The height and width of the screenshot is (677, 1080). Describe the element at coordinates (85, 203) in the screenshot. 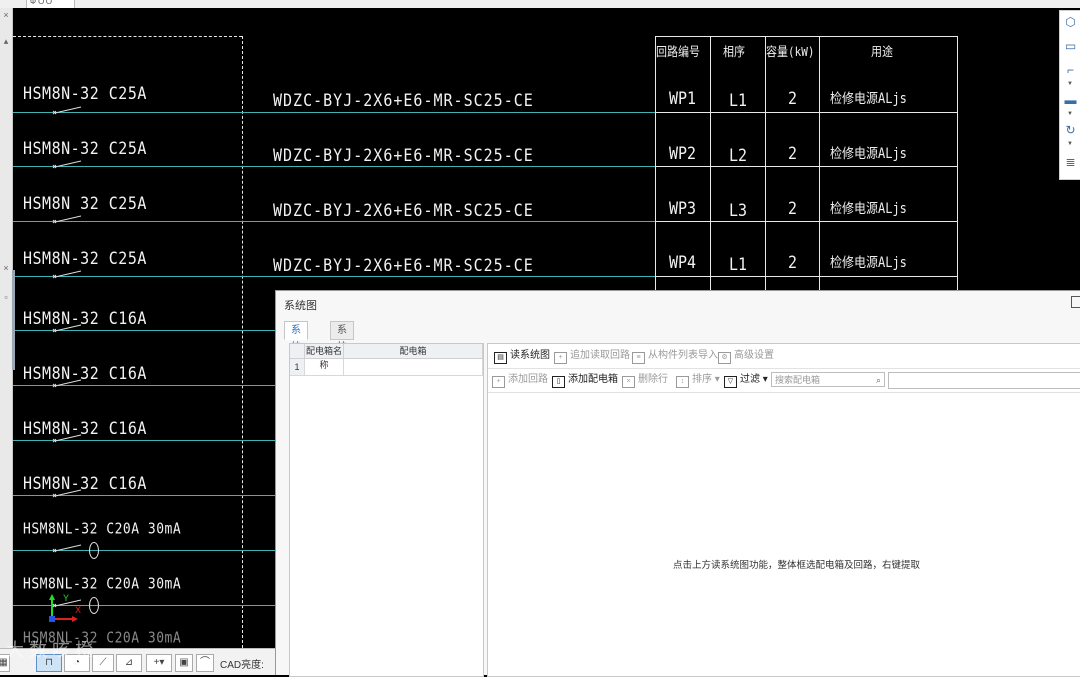

I see `breaker-label: HSM8N 32 C25A` at that location.